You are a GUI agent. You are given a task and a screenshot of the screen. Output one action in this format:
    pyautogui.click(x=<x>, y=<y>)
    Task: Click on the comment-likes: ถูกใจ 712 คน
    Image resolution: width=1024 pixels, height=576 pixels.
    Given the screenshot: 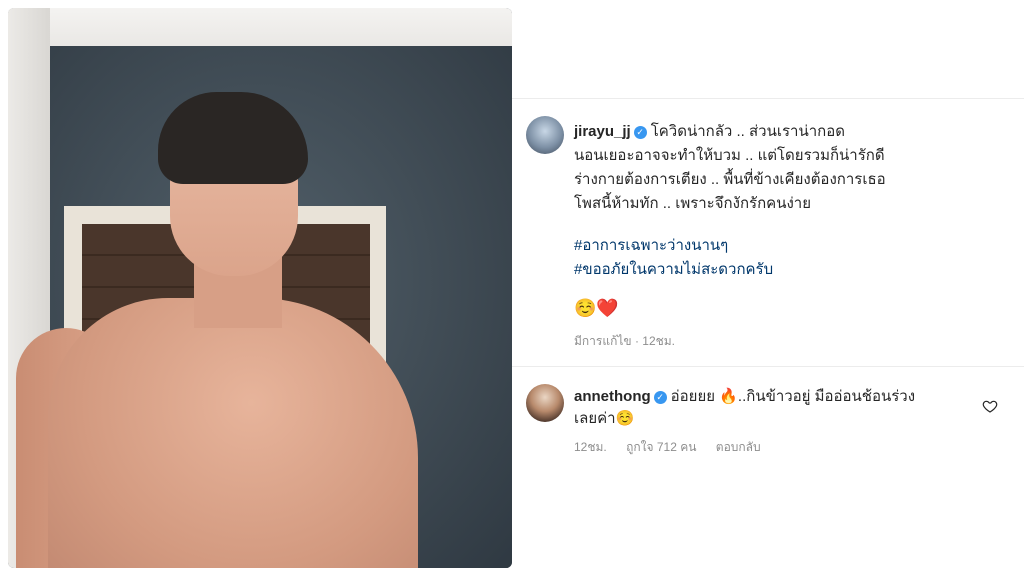 What is the action you would take?
    pyautogui.click(x=661, y=447)
    